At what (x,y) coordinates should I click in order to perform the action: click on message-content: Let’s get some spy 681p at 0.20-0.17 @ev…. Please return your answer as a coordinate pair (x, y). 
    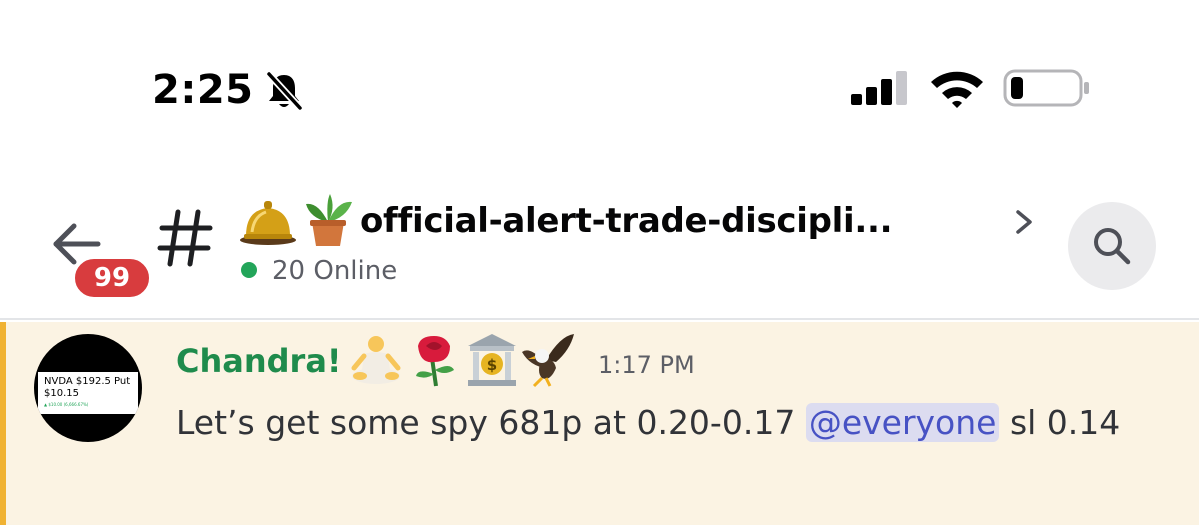
    Looking at the image, I should click on (656, 423).